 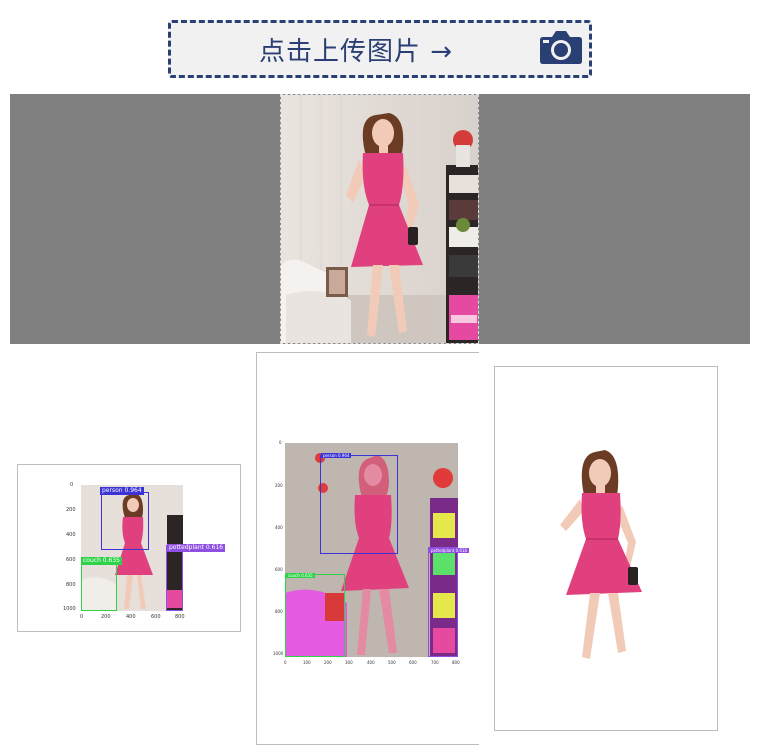 I want to click on x-tick: 700, so click(x=435, y=662).